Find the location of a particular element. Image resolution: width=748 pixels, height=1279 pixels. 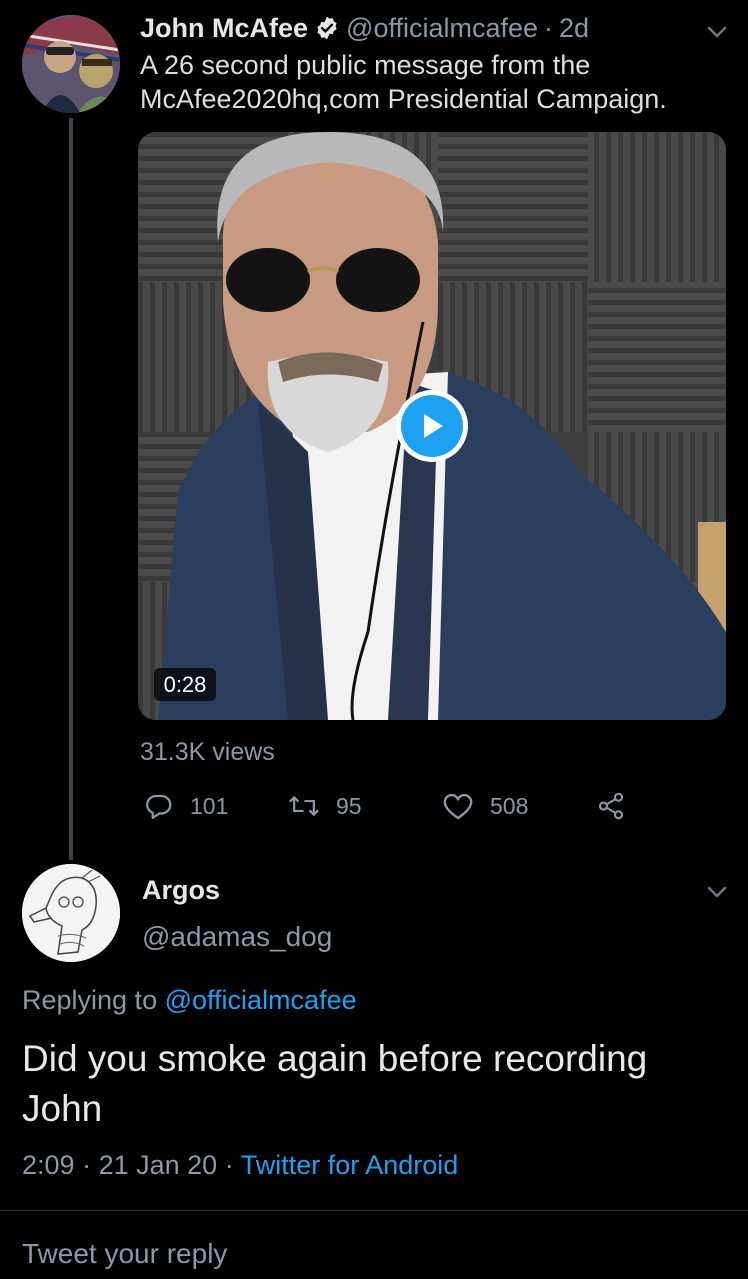

chevron-down-icon is located at coordinates (717, 32).